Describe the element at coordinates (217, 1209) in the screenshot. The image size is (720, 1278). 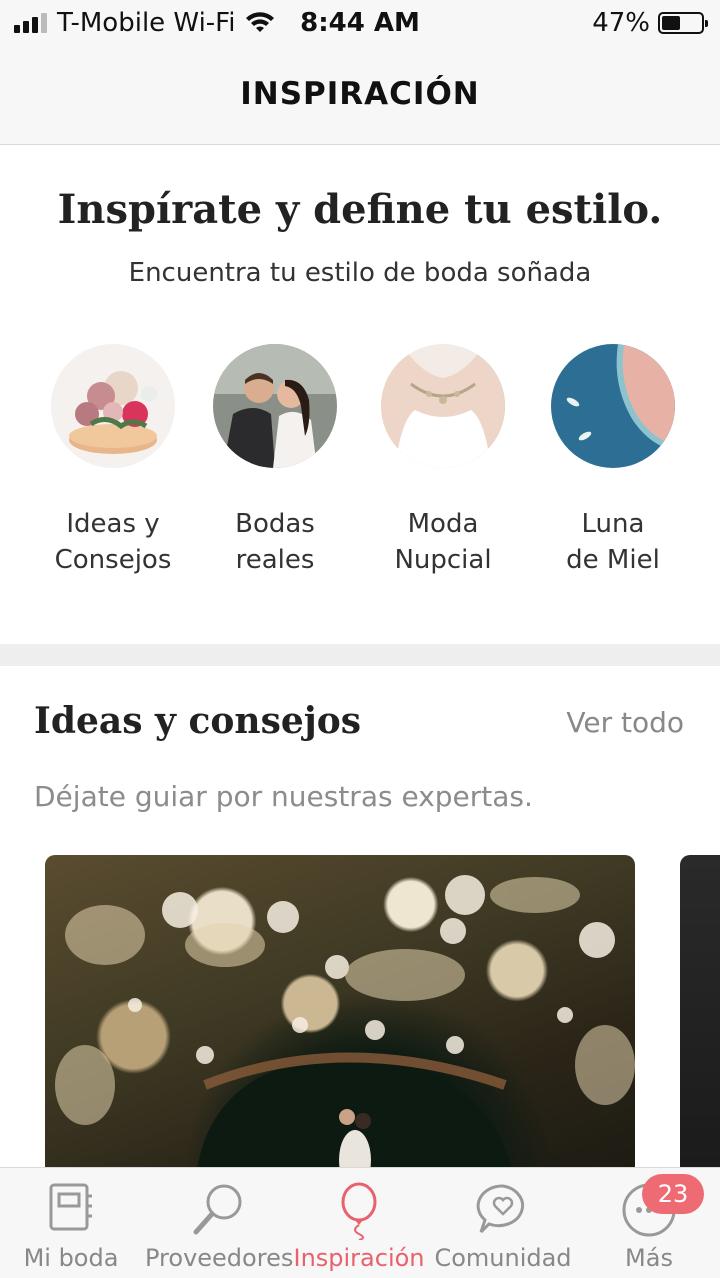
I see `magnifier-icon` at that location.